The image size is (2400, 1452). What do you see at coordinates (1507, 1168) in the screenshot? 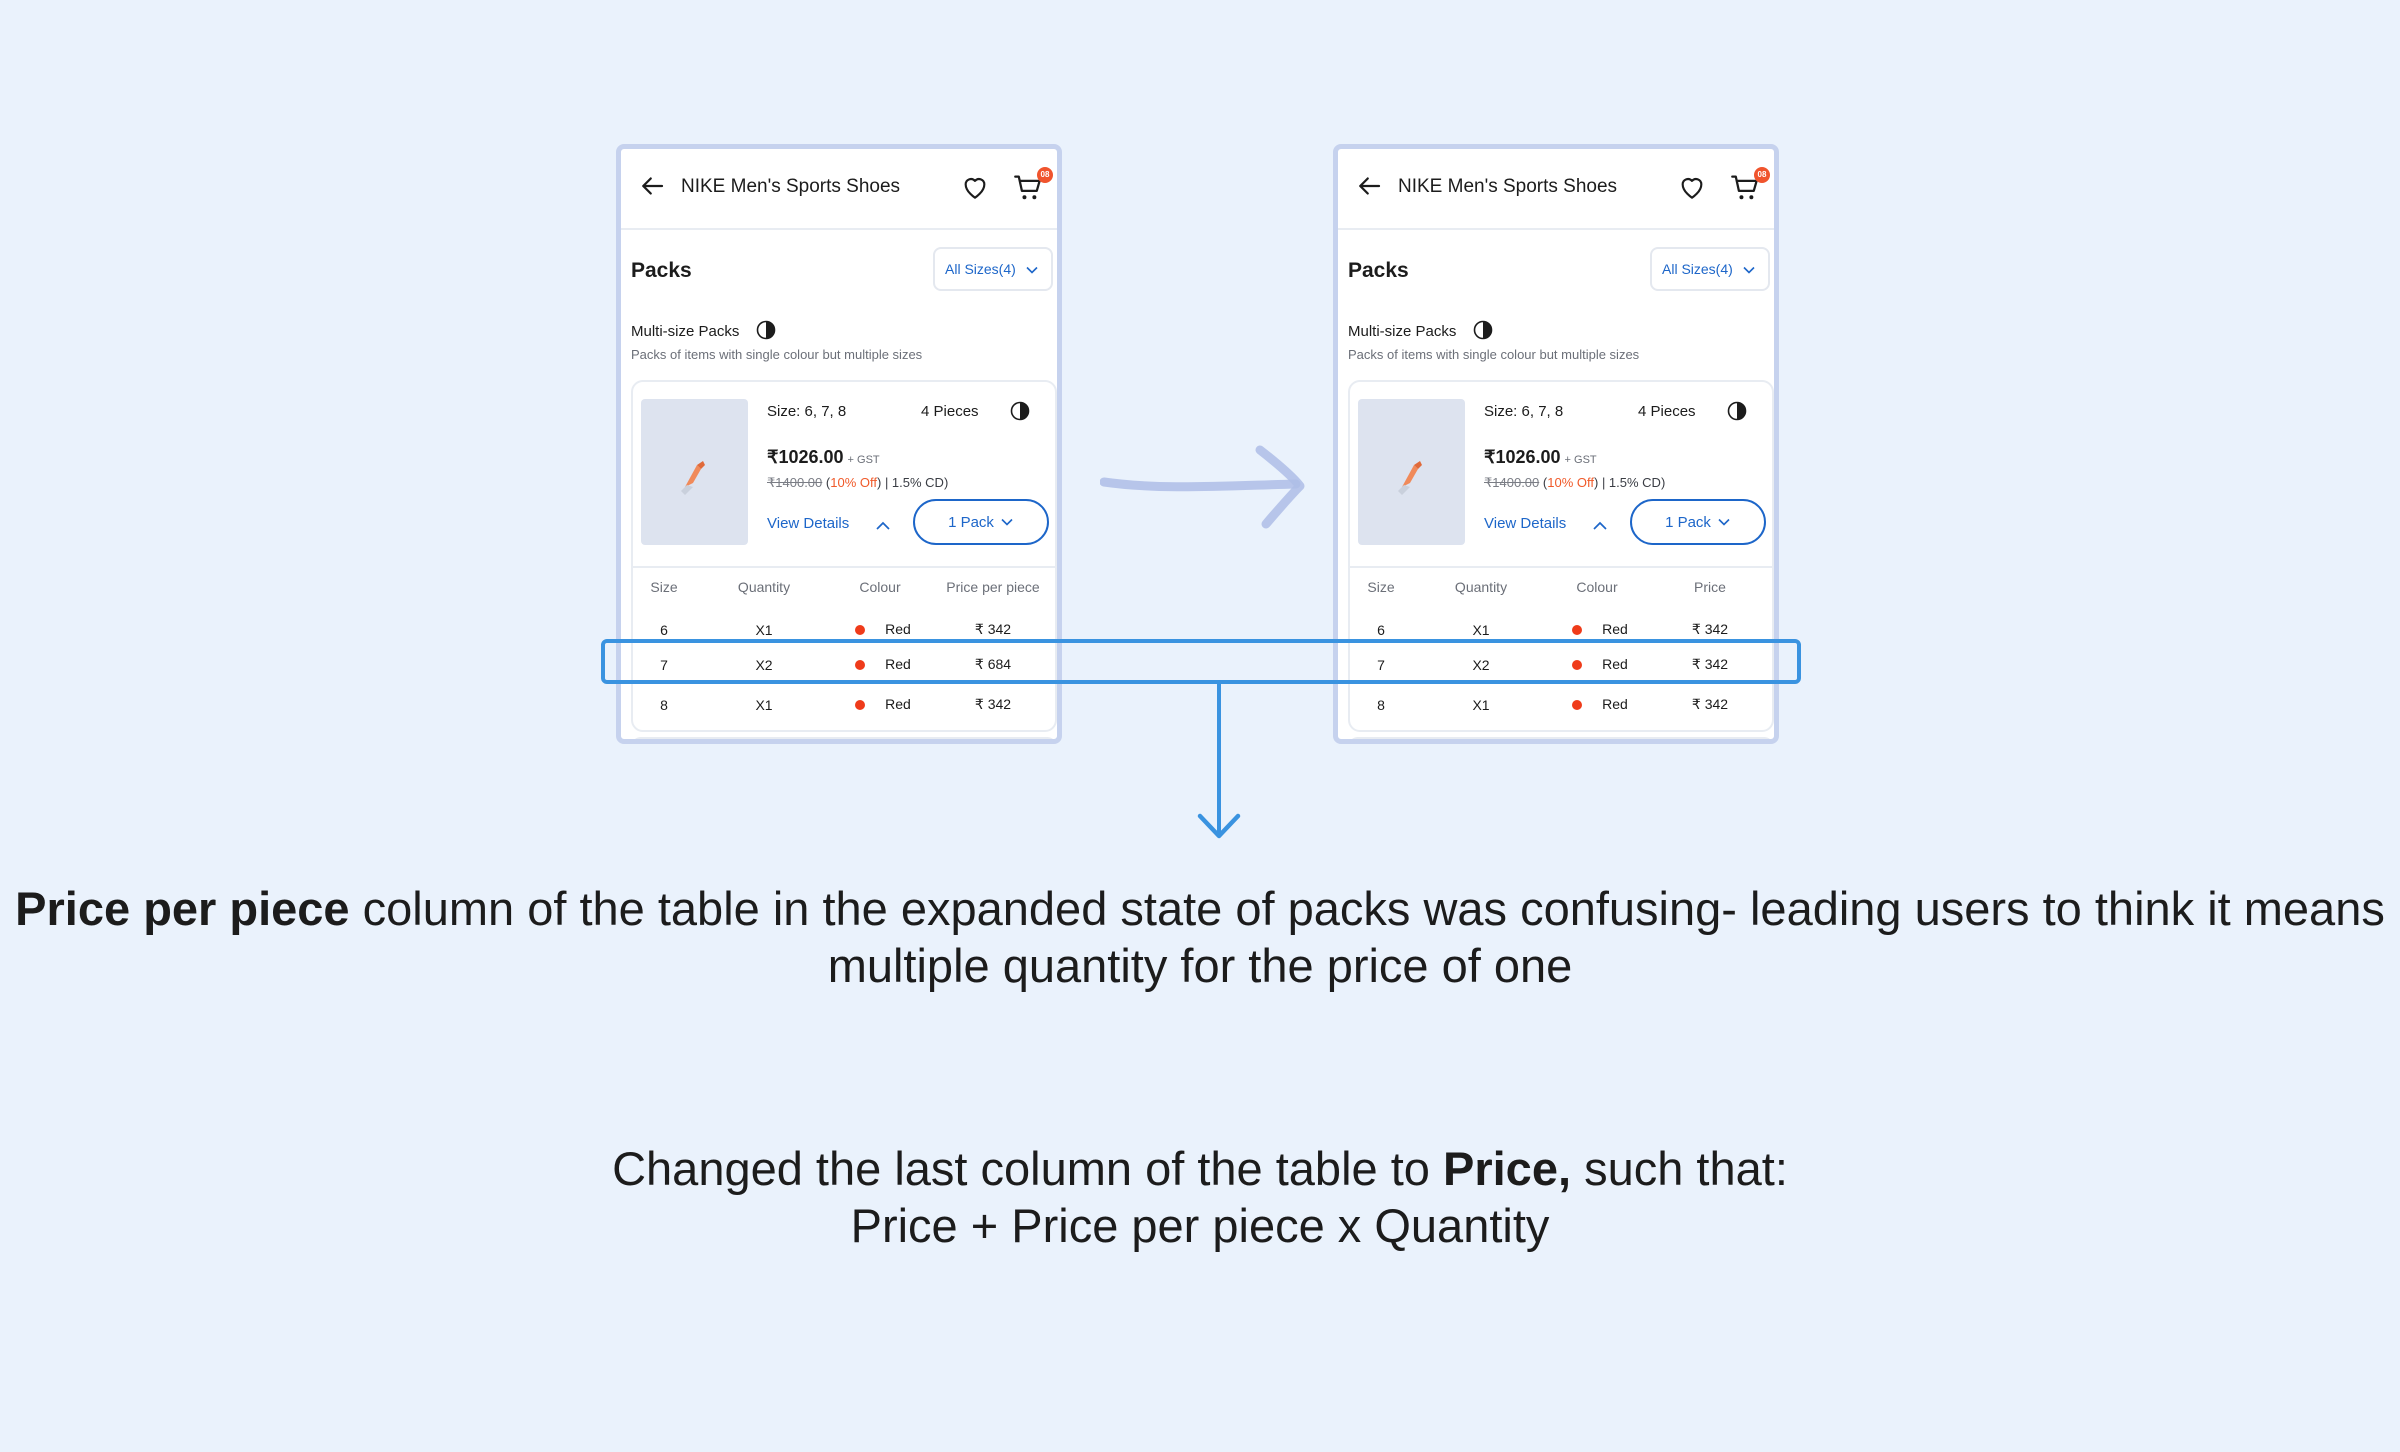
I see `caption-2-bold: Price,` at bounding box center [1507, 1168].